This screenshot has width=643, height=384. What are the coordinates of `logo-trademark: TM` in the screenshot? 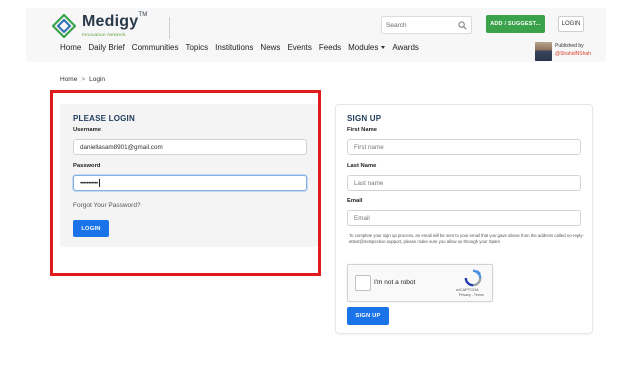 It's located at (143, 15).